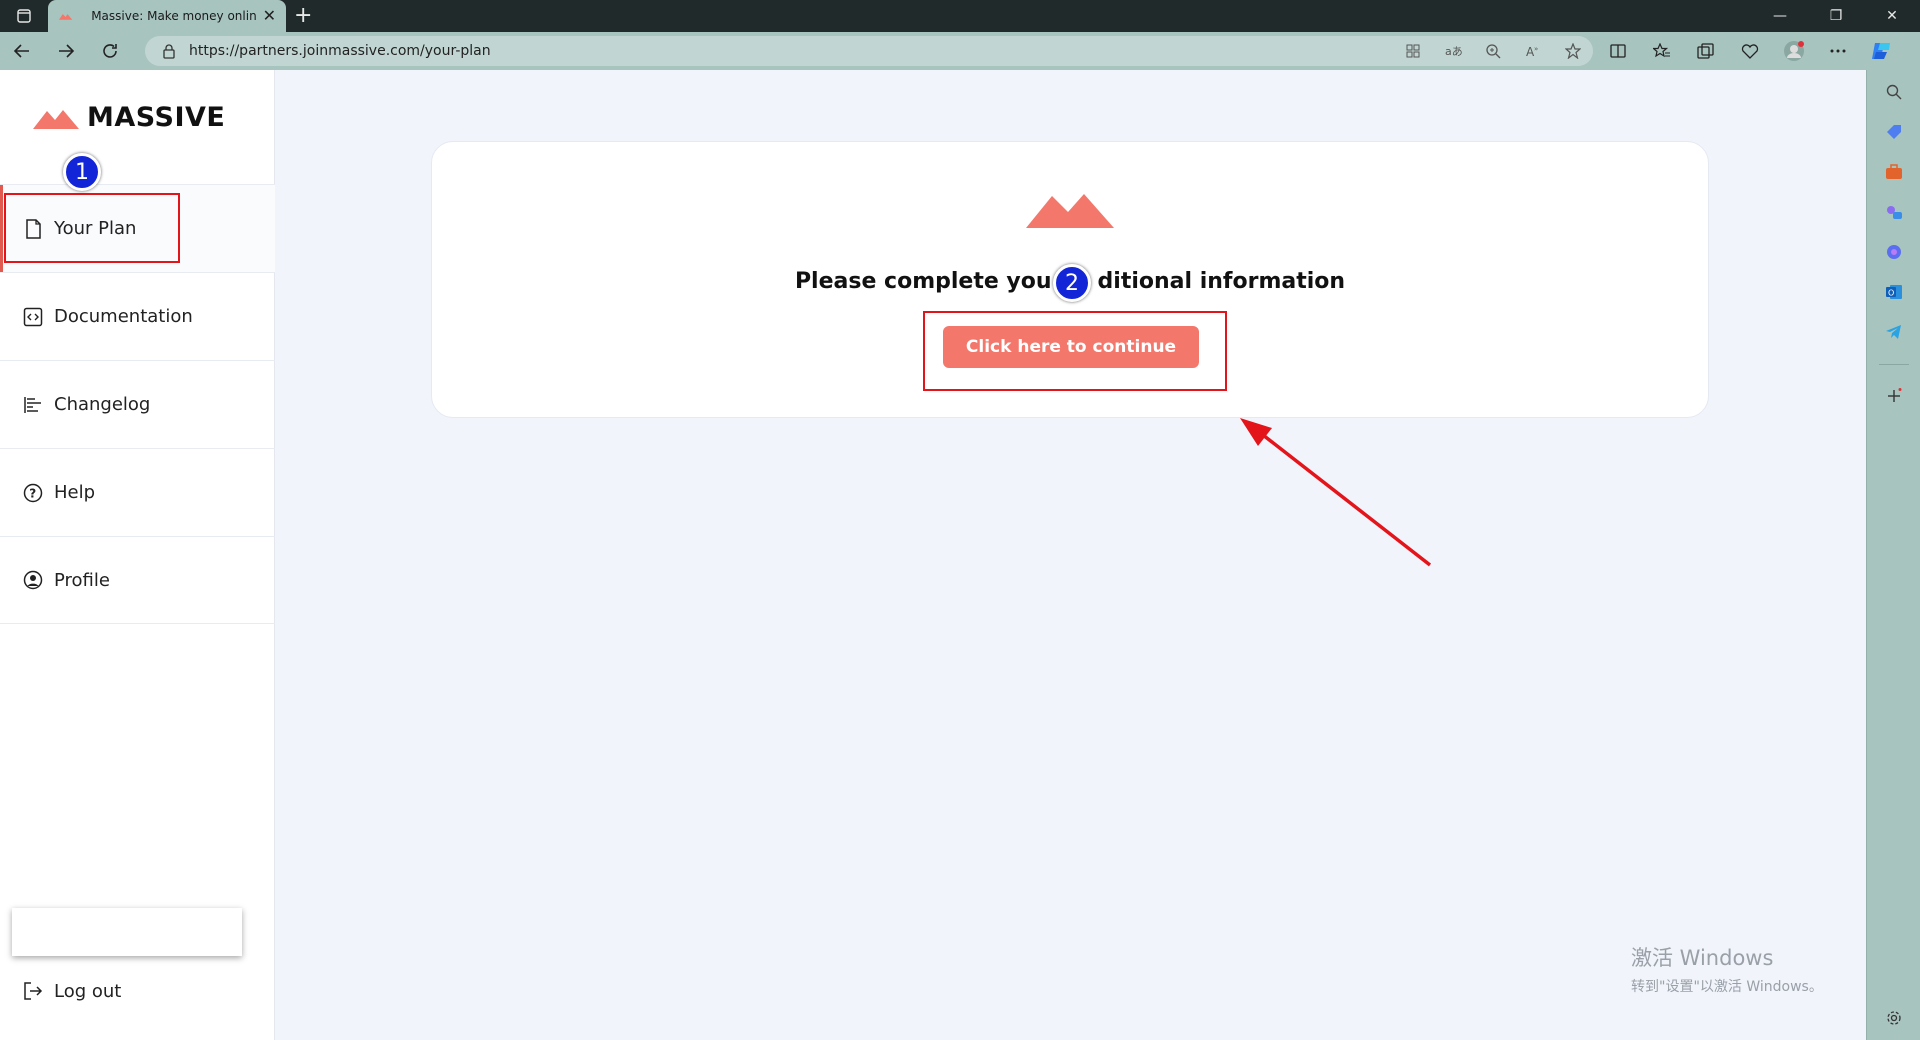  I want to click on blank-popup-card, so click(127, 932).